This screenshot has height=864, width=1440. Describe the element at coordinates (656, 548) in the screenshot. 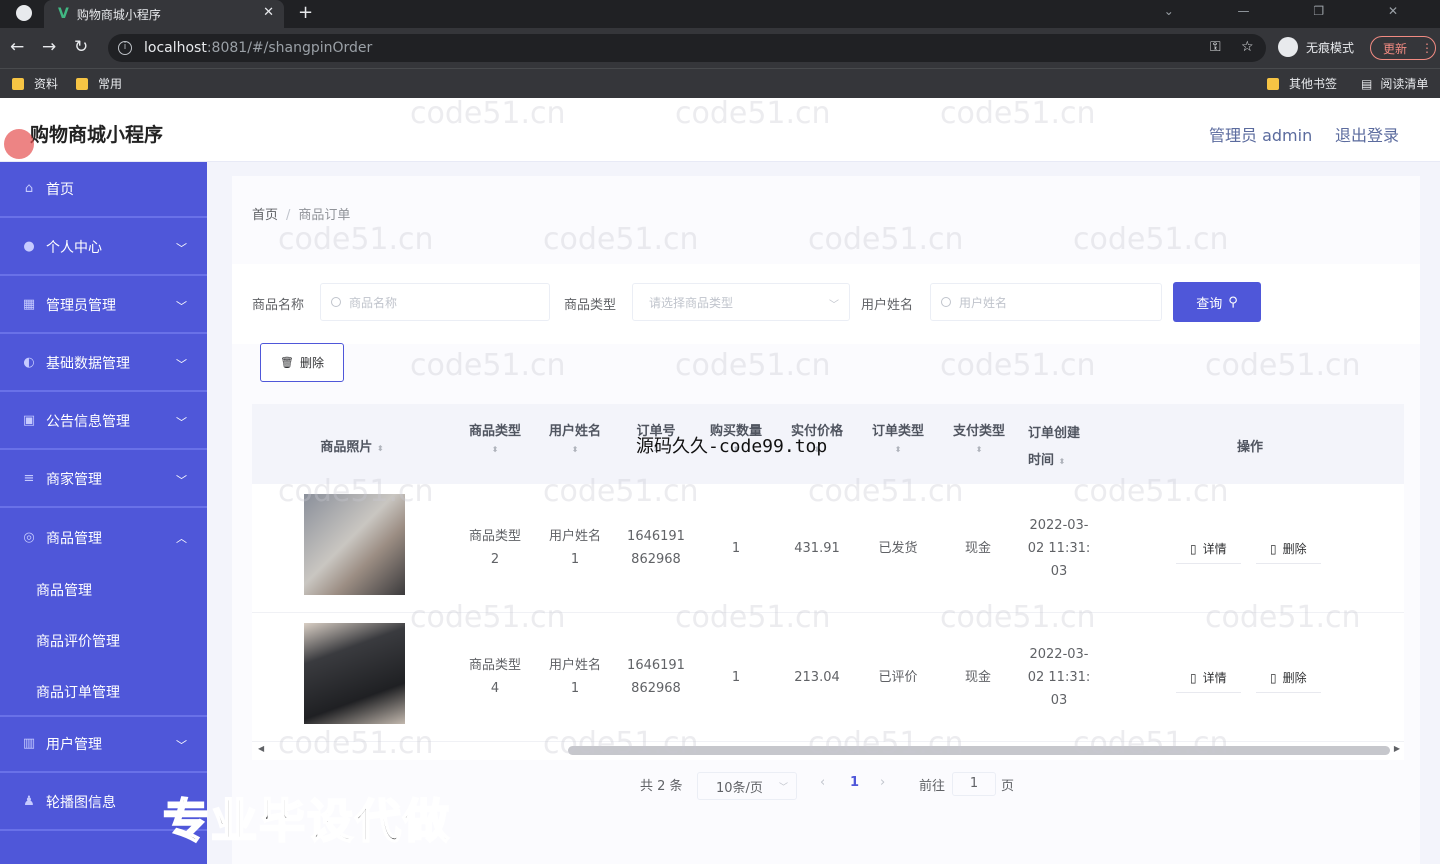

I see `cell-order-no: 1646191862968` at that location.